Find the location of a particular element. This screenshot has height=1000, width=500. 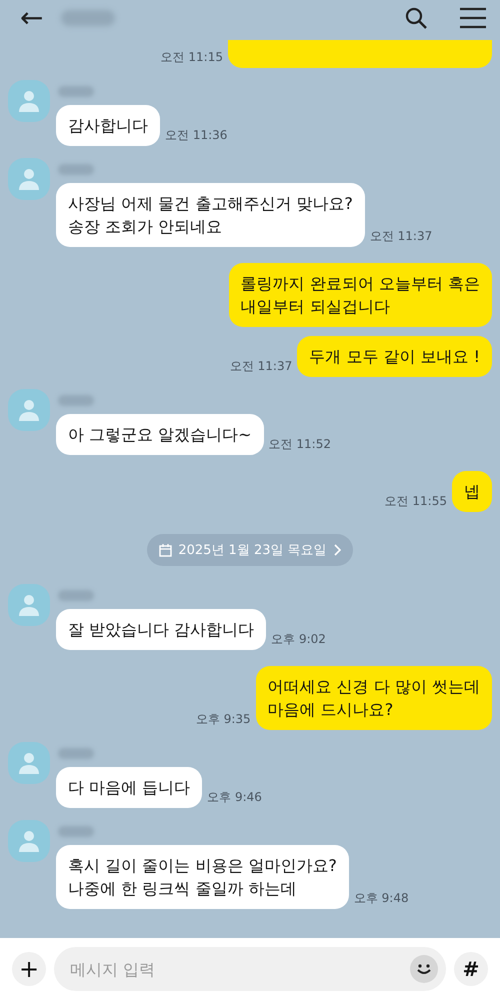

message-bubble: 롤링까지 완료되어 오늘부터 혹은 내일부터 되실겁니다 is located at coordinates (360, 295).